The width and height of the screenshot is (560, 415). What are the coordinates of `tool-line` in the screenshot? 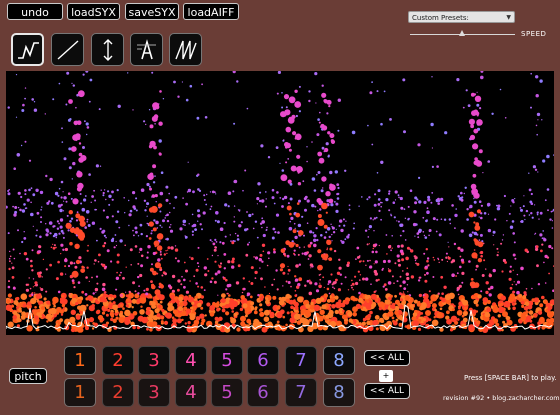 It's located at (67, 49).